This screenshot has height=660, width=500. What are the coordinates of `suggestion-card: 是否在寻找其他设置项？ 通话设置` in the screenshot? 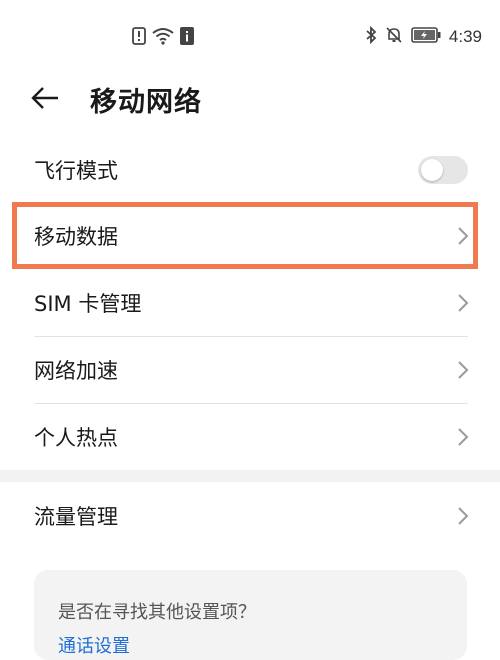 It's located at (250, 615).